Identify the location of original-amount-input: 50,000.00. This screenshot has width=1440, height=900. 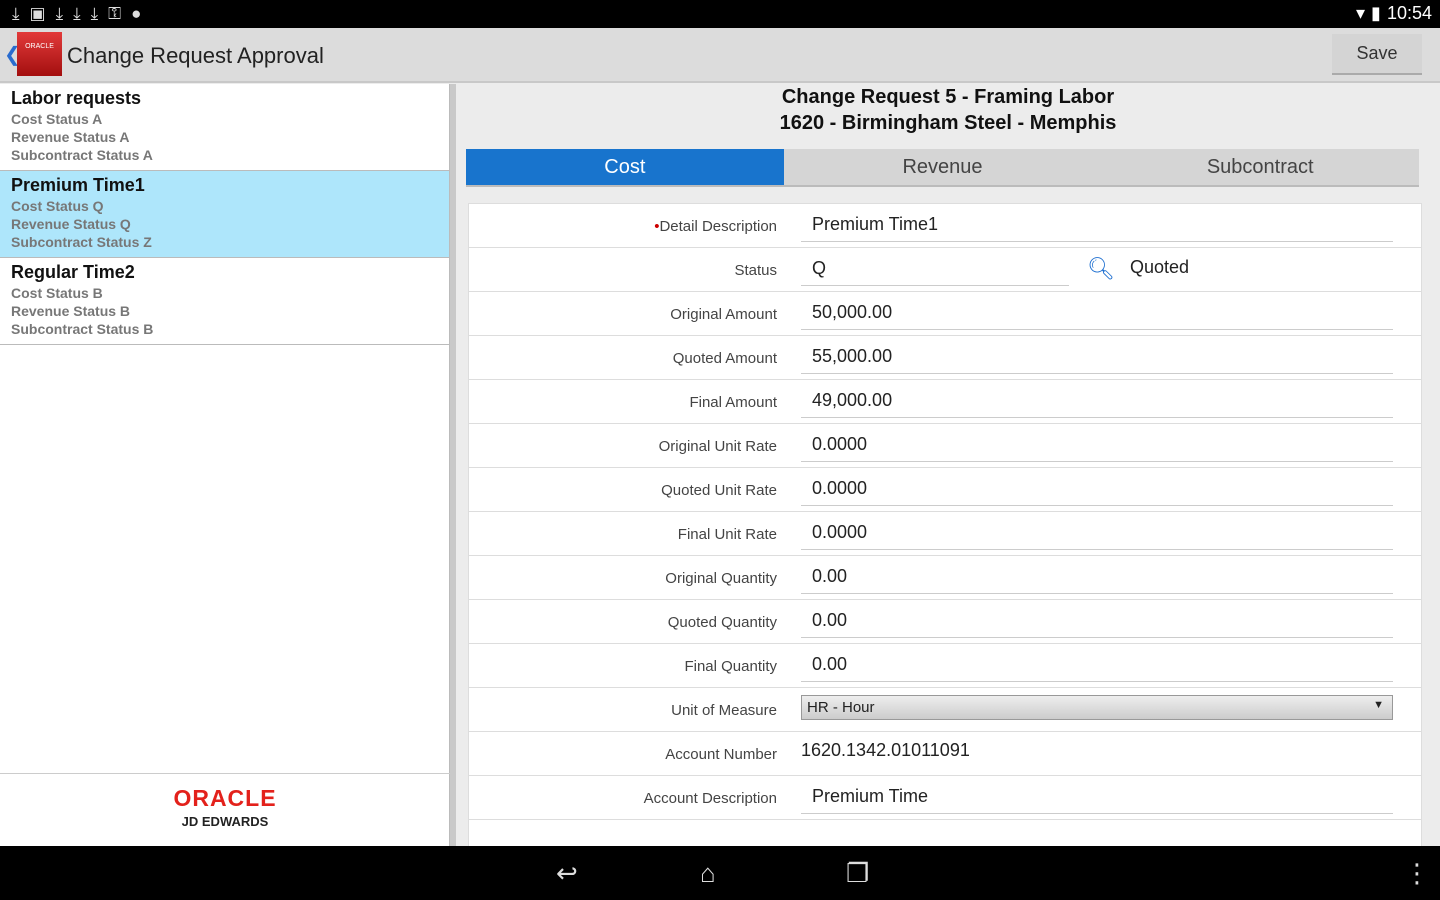
(1097, 316).